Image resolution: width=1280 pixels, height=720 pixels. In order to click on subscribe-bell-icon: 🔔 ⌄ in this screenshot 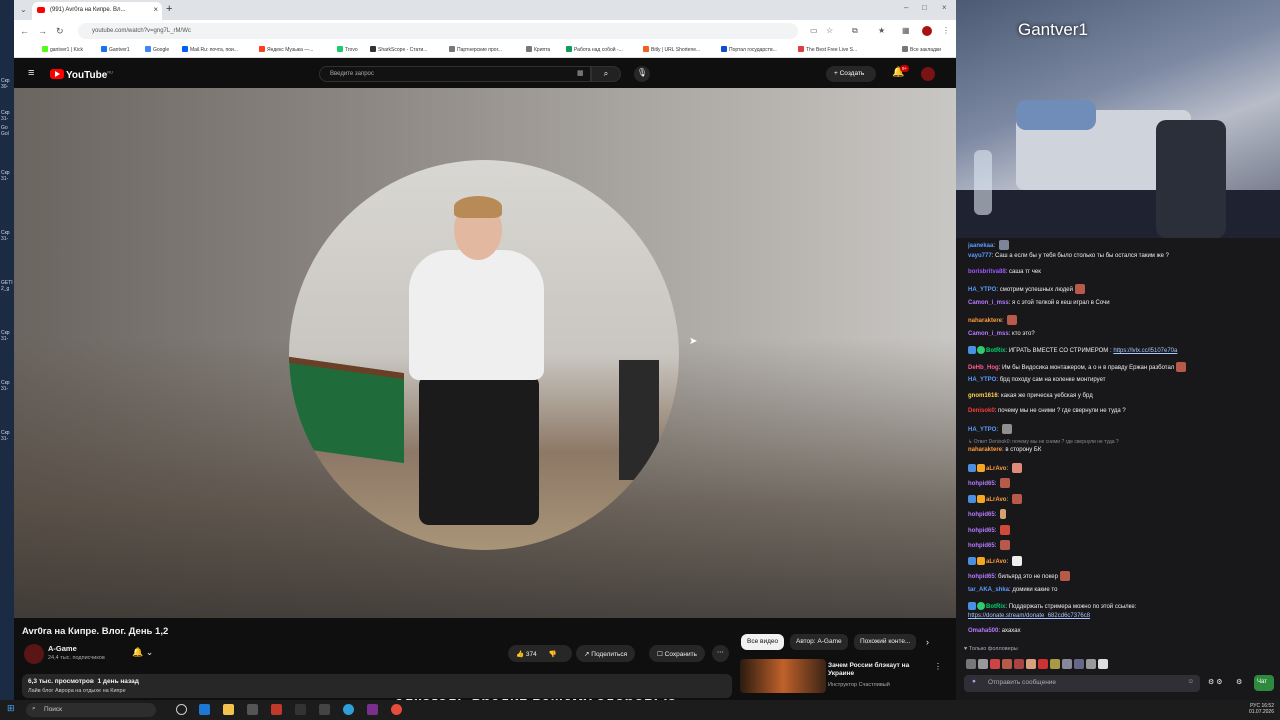, I will do `click(142, 652)`.